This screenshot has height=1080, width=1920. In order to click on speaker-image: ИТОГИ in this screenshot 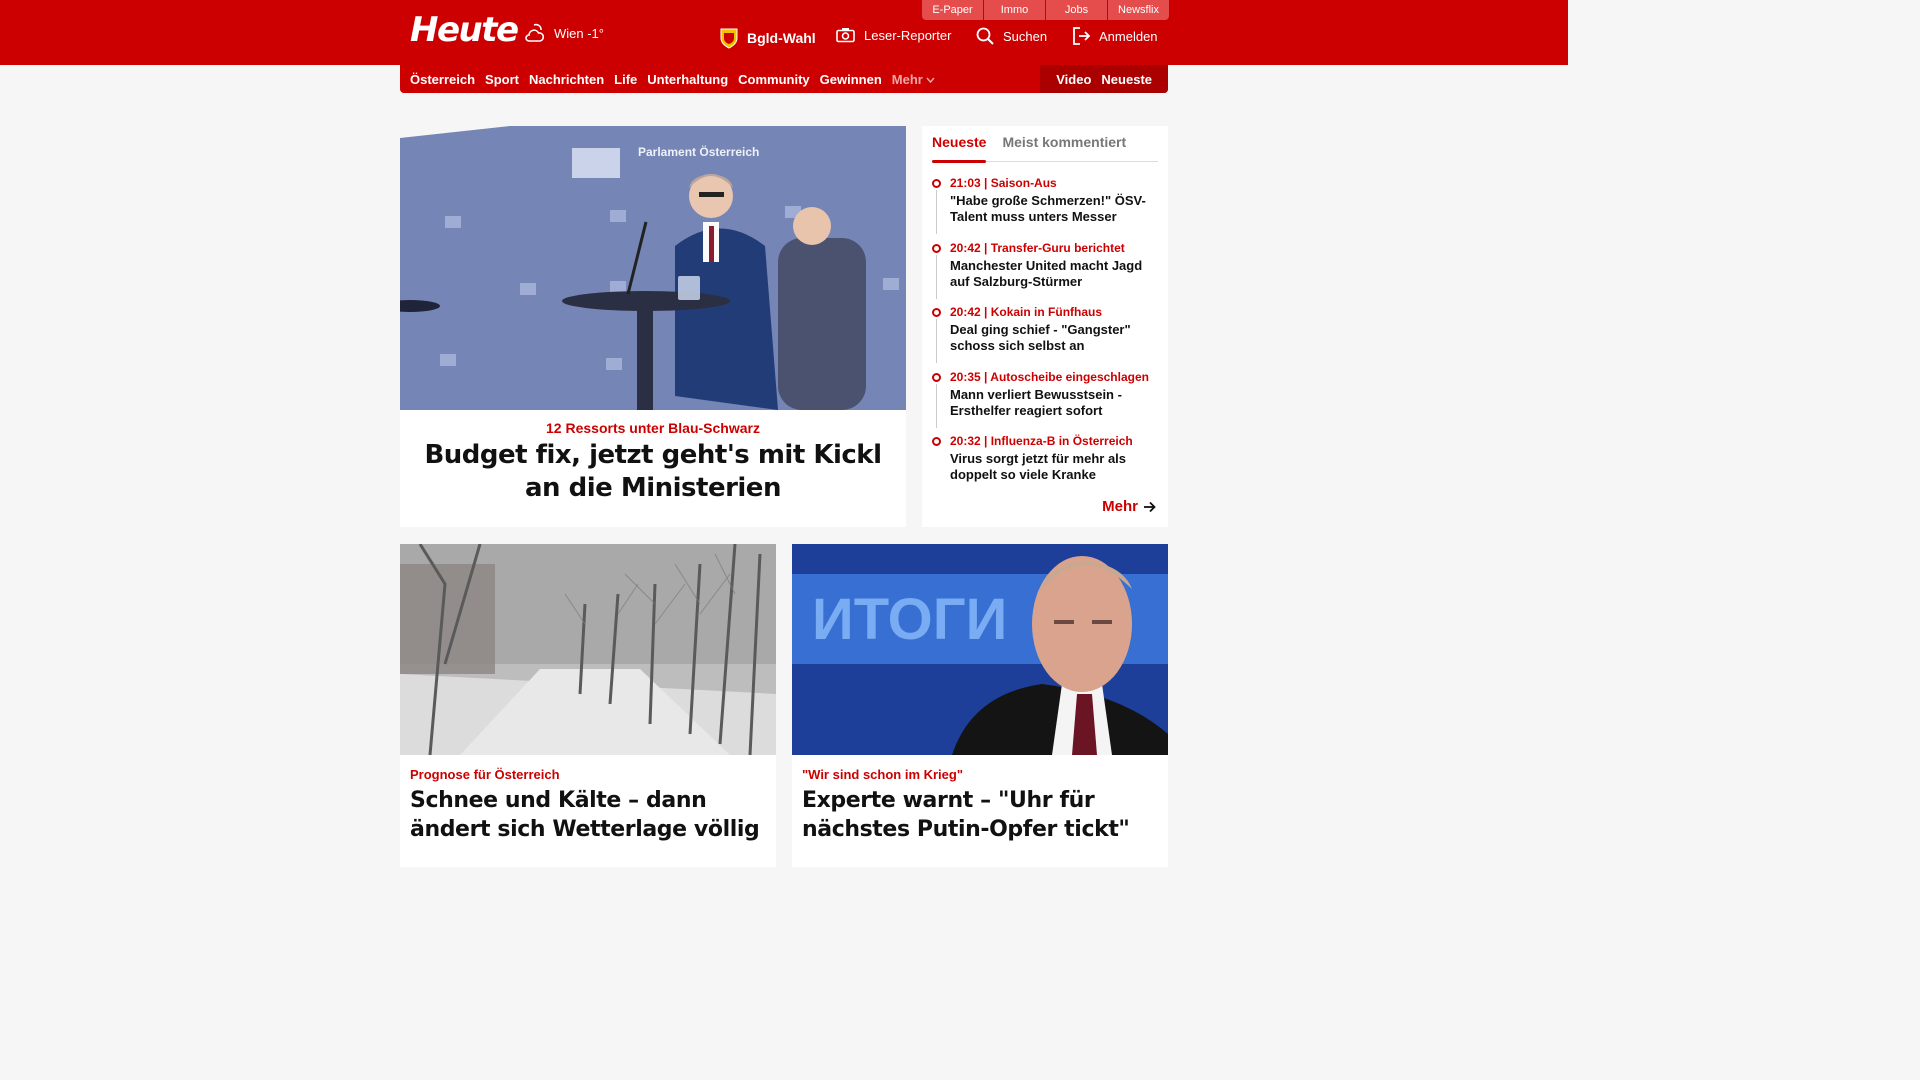, I will do `click(980, 649)`.